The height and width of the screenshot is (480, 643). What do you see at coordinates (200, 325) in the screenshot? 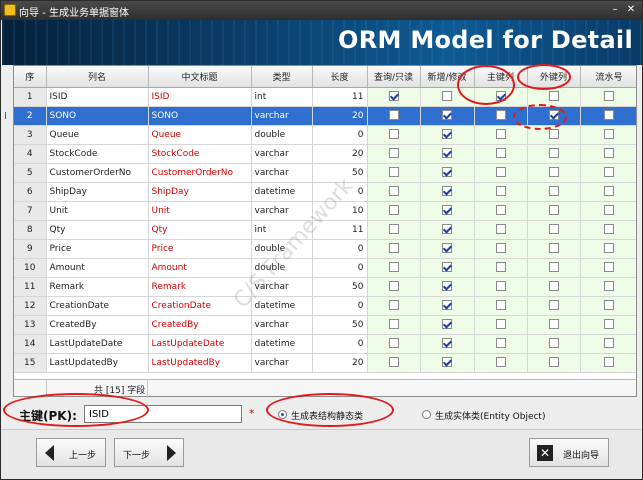
I see `cell-title: CreatedBy` at bounding box center [200, 325].